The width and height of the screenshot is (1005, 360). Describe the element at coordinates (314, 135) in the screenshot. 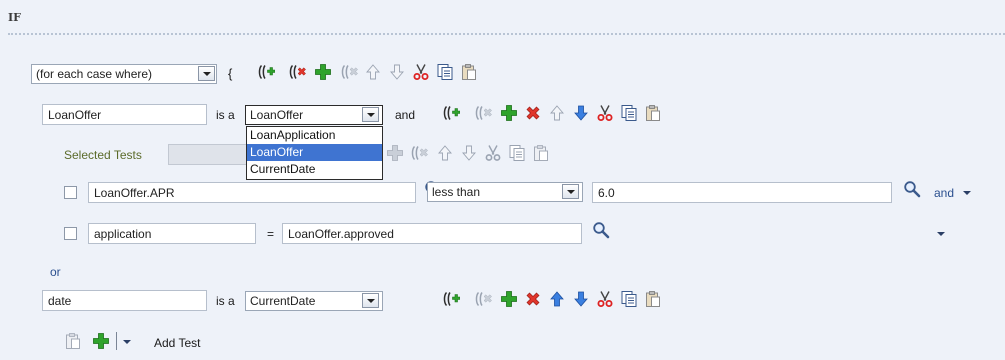

I see `type-option-loanapplication: LoanApplication` at that location.